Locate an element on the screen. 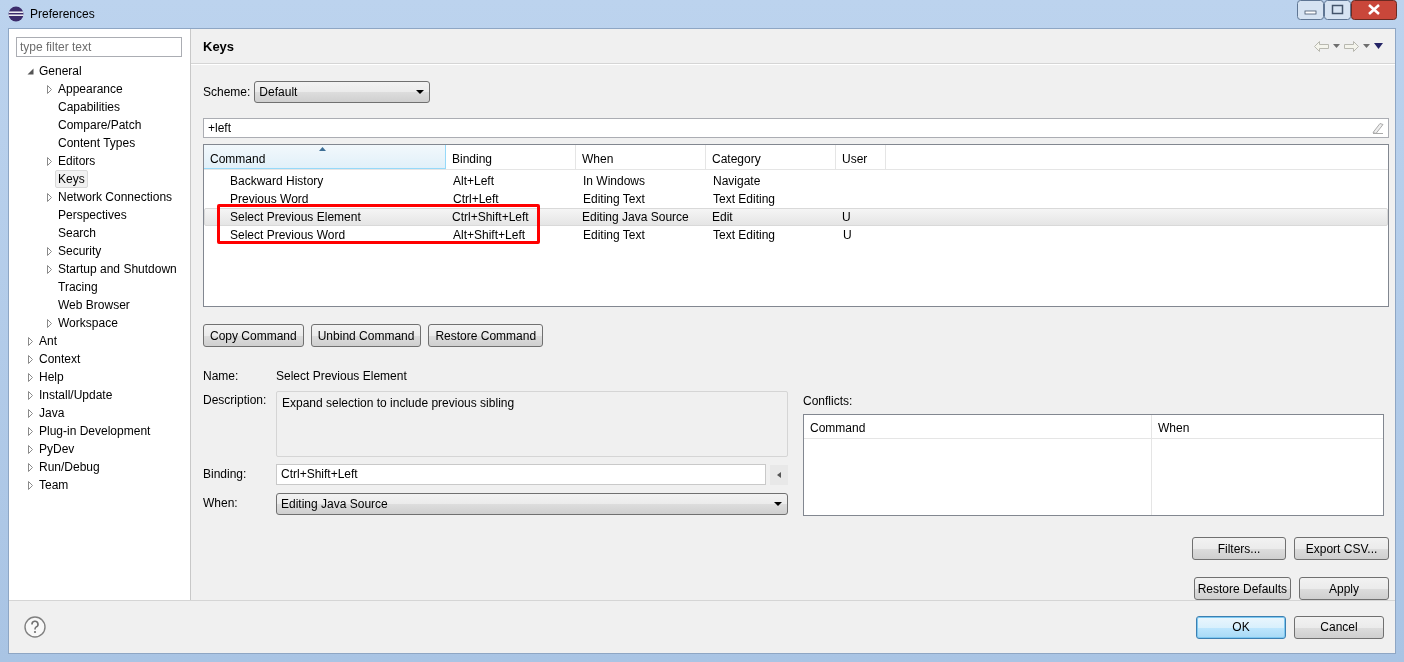 The height and width of the screenshot is (662, 1404). column-header: User is located at coordinates (861, 157).